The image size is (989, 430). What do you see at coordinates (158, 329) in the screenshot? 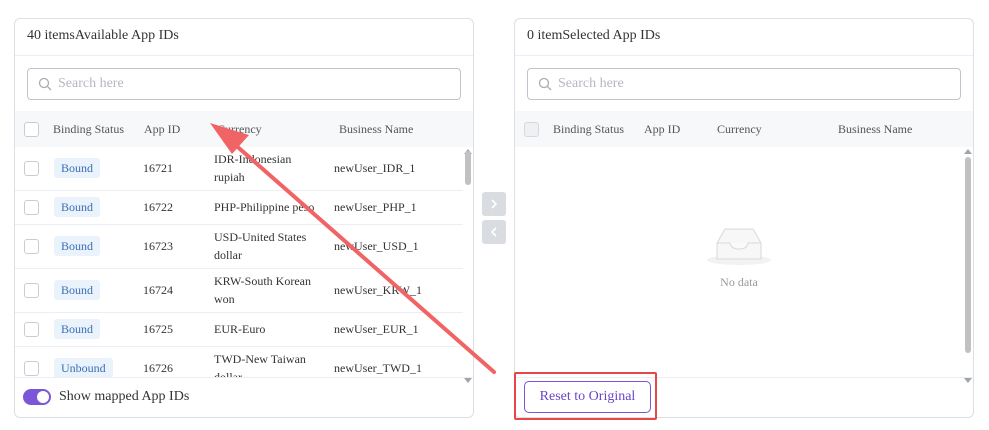
I see `app-id-cell: 16725` at bounding box center [158, 329].